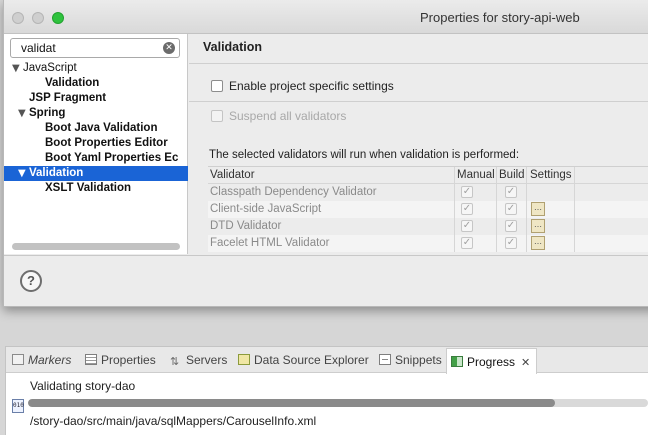 This screenshot has width=648, height=435. I want to click on page-title: Validation, so click(233, 47).